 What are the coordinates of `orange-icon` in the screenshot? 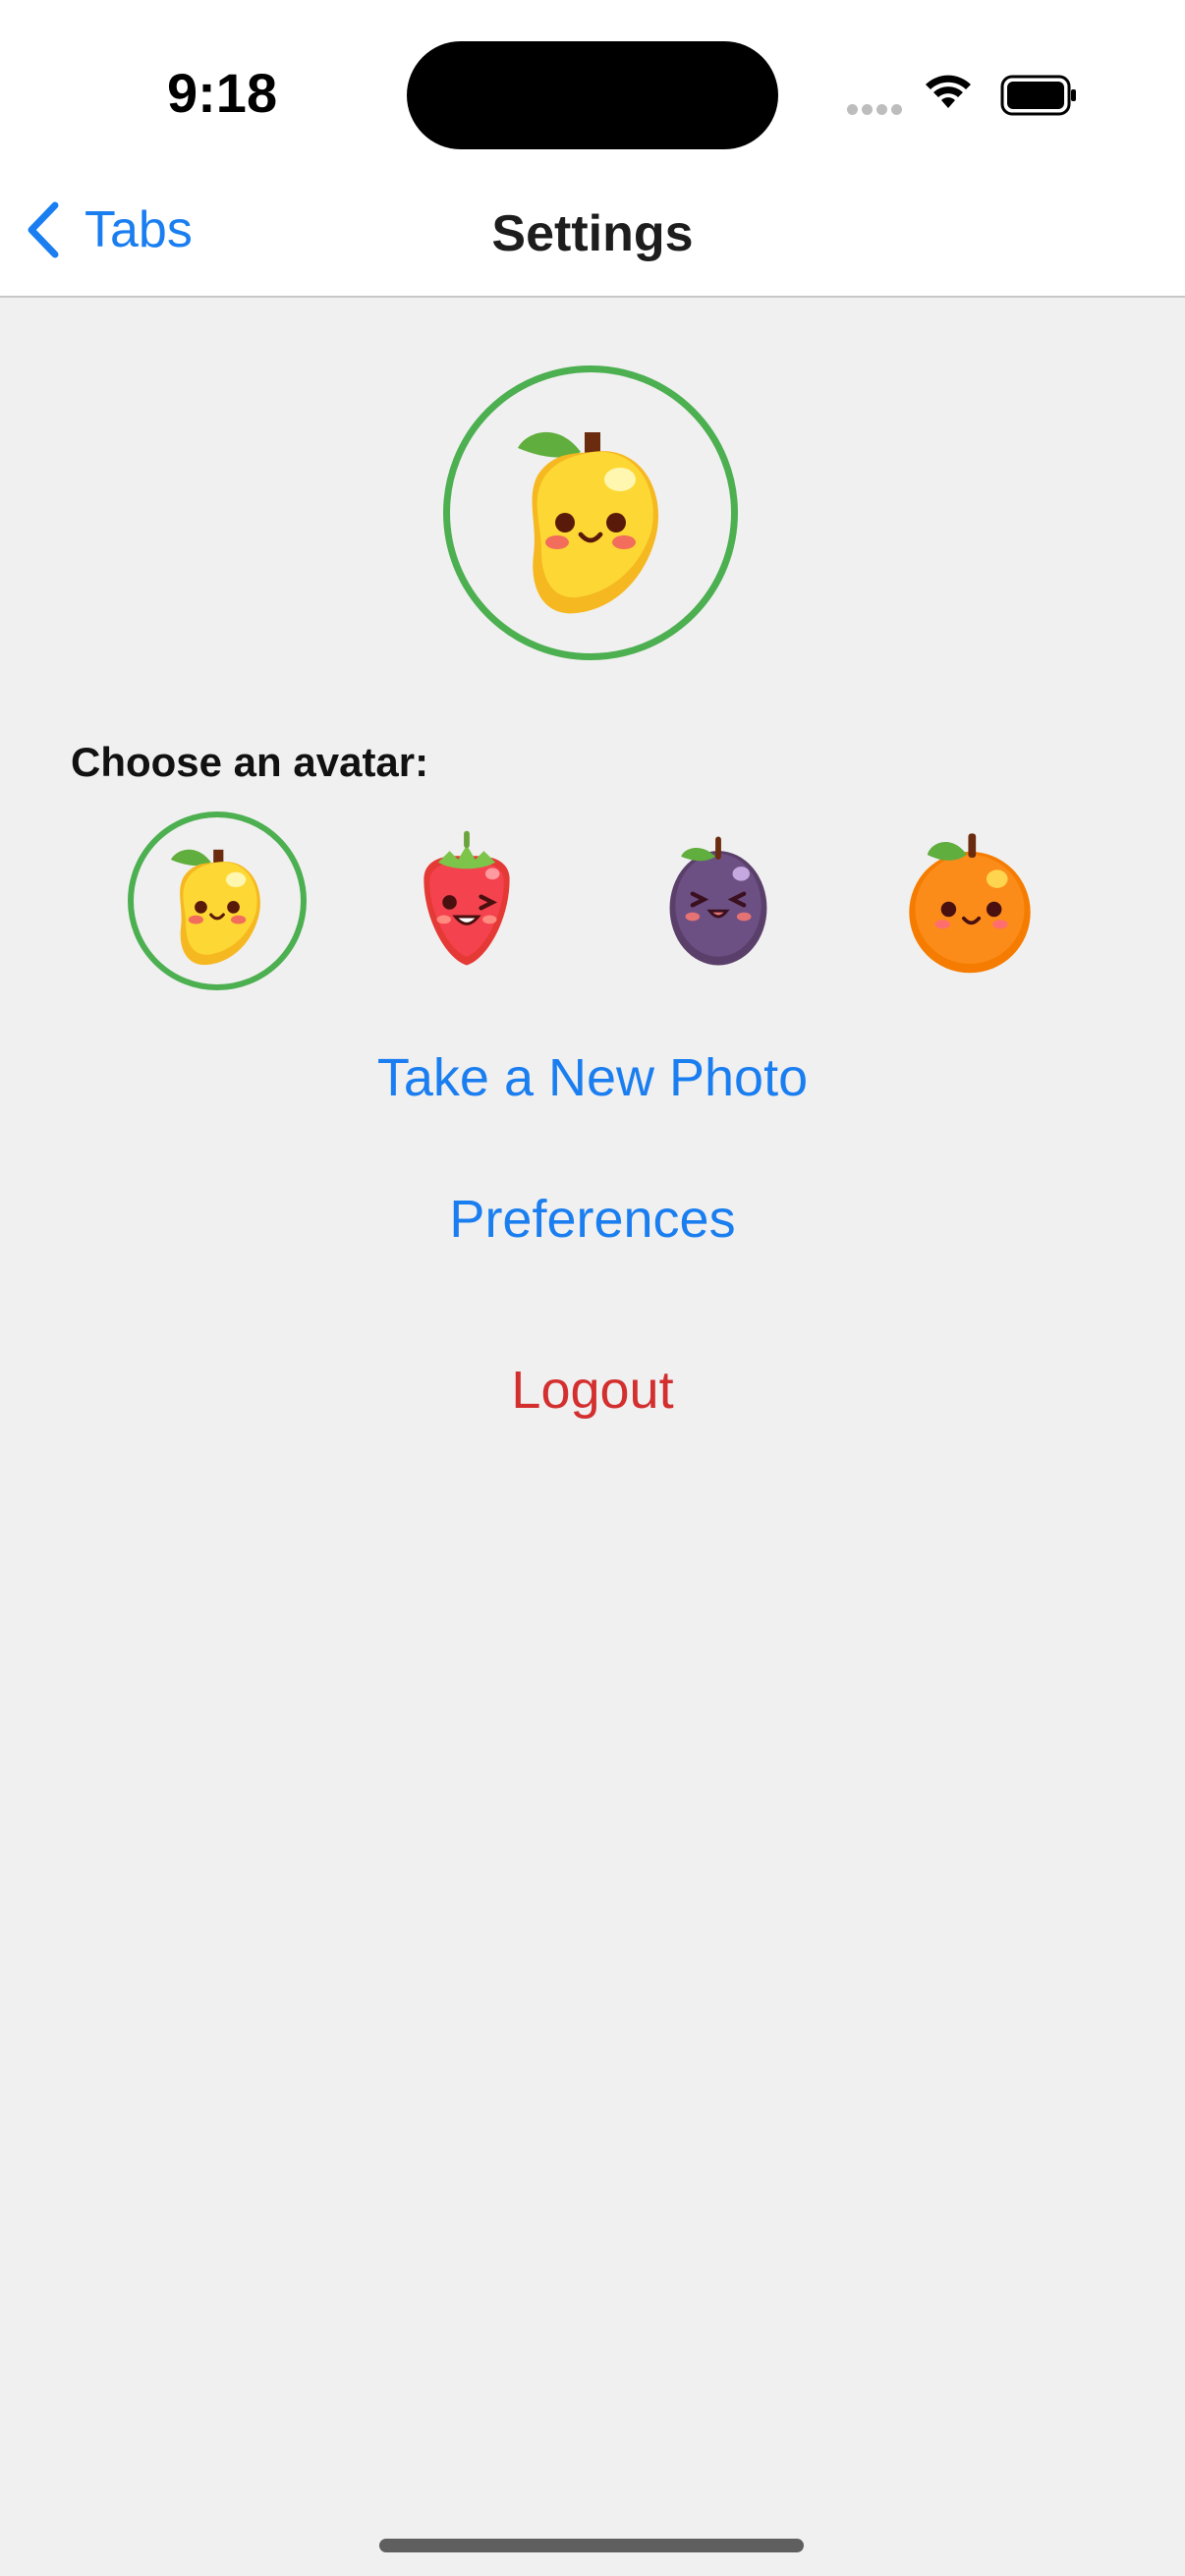 It's located at (970, 903).